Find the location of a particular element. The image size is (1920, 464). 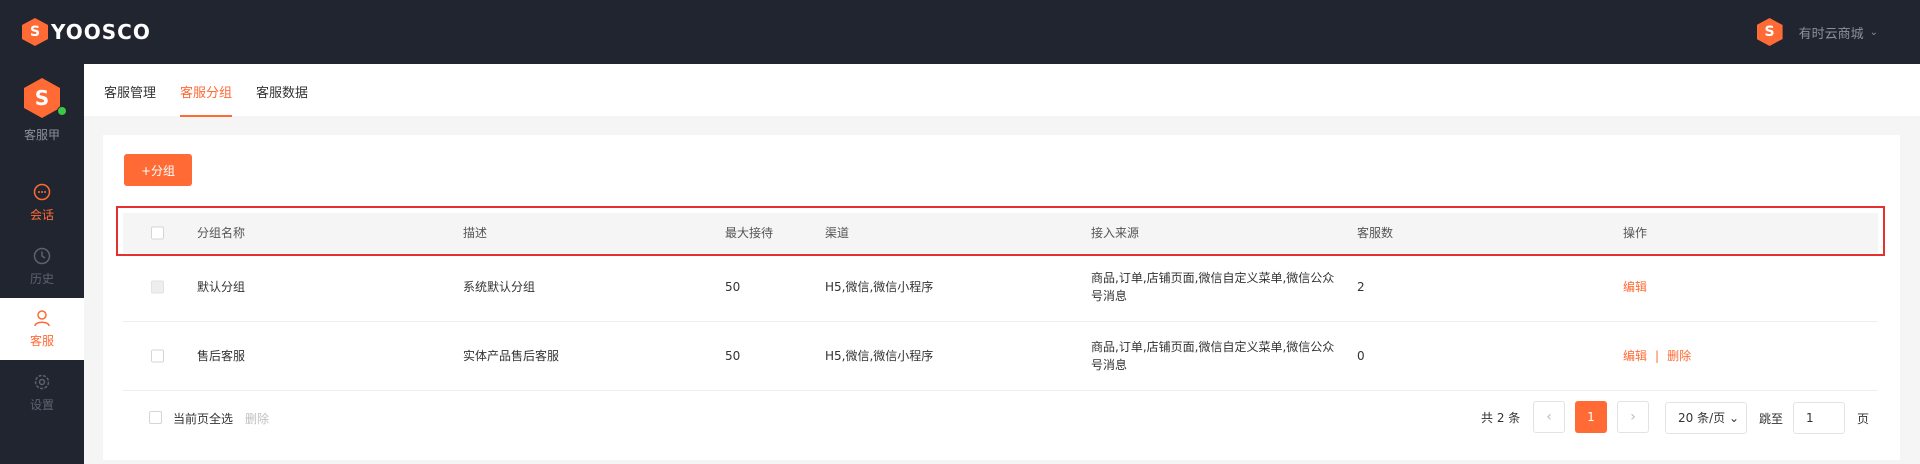

prev-page-button: ‹ is located at coordinates (1549, 417).